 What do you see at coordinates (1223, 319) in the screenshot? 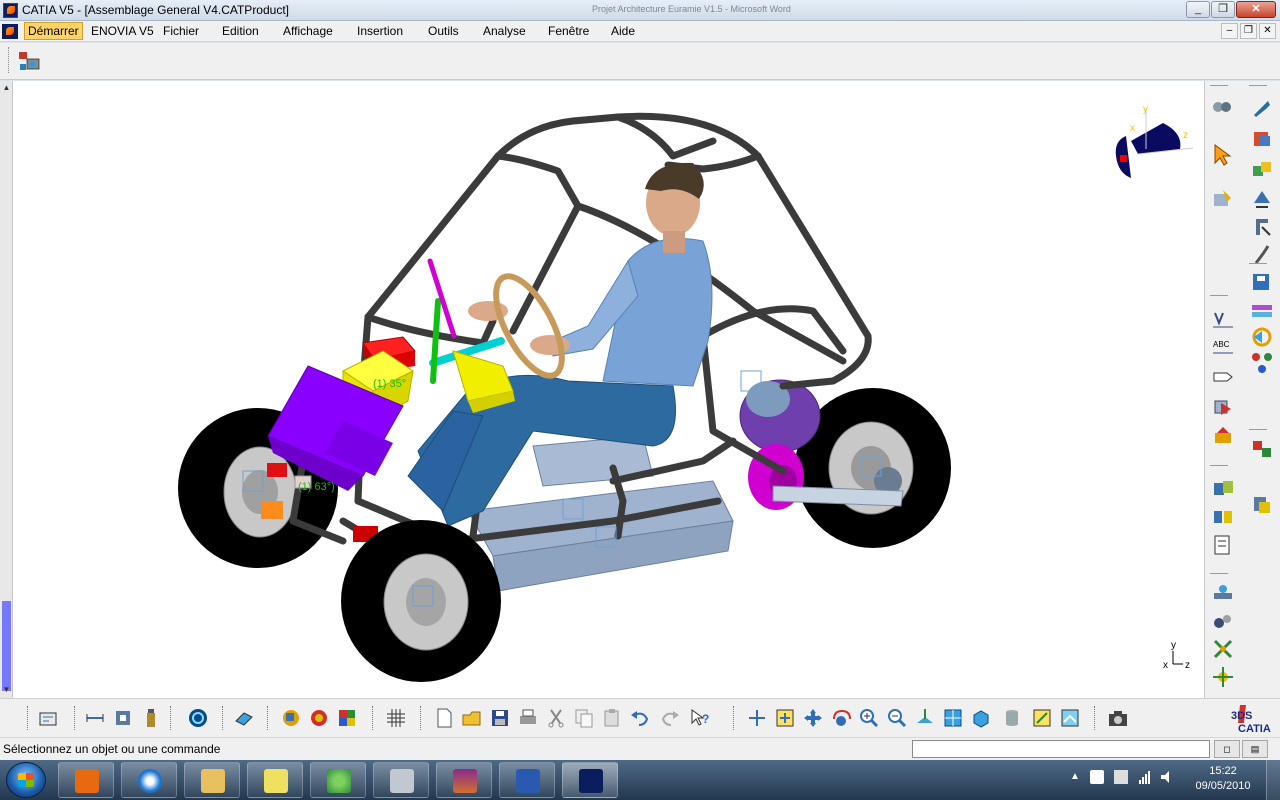
I see `text-annotation-icon` at bounding box center [1223, 319].